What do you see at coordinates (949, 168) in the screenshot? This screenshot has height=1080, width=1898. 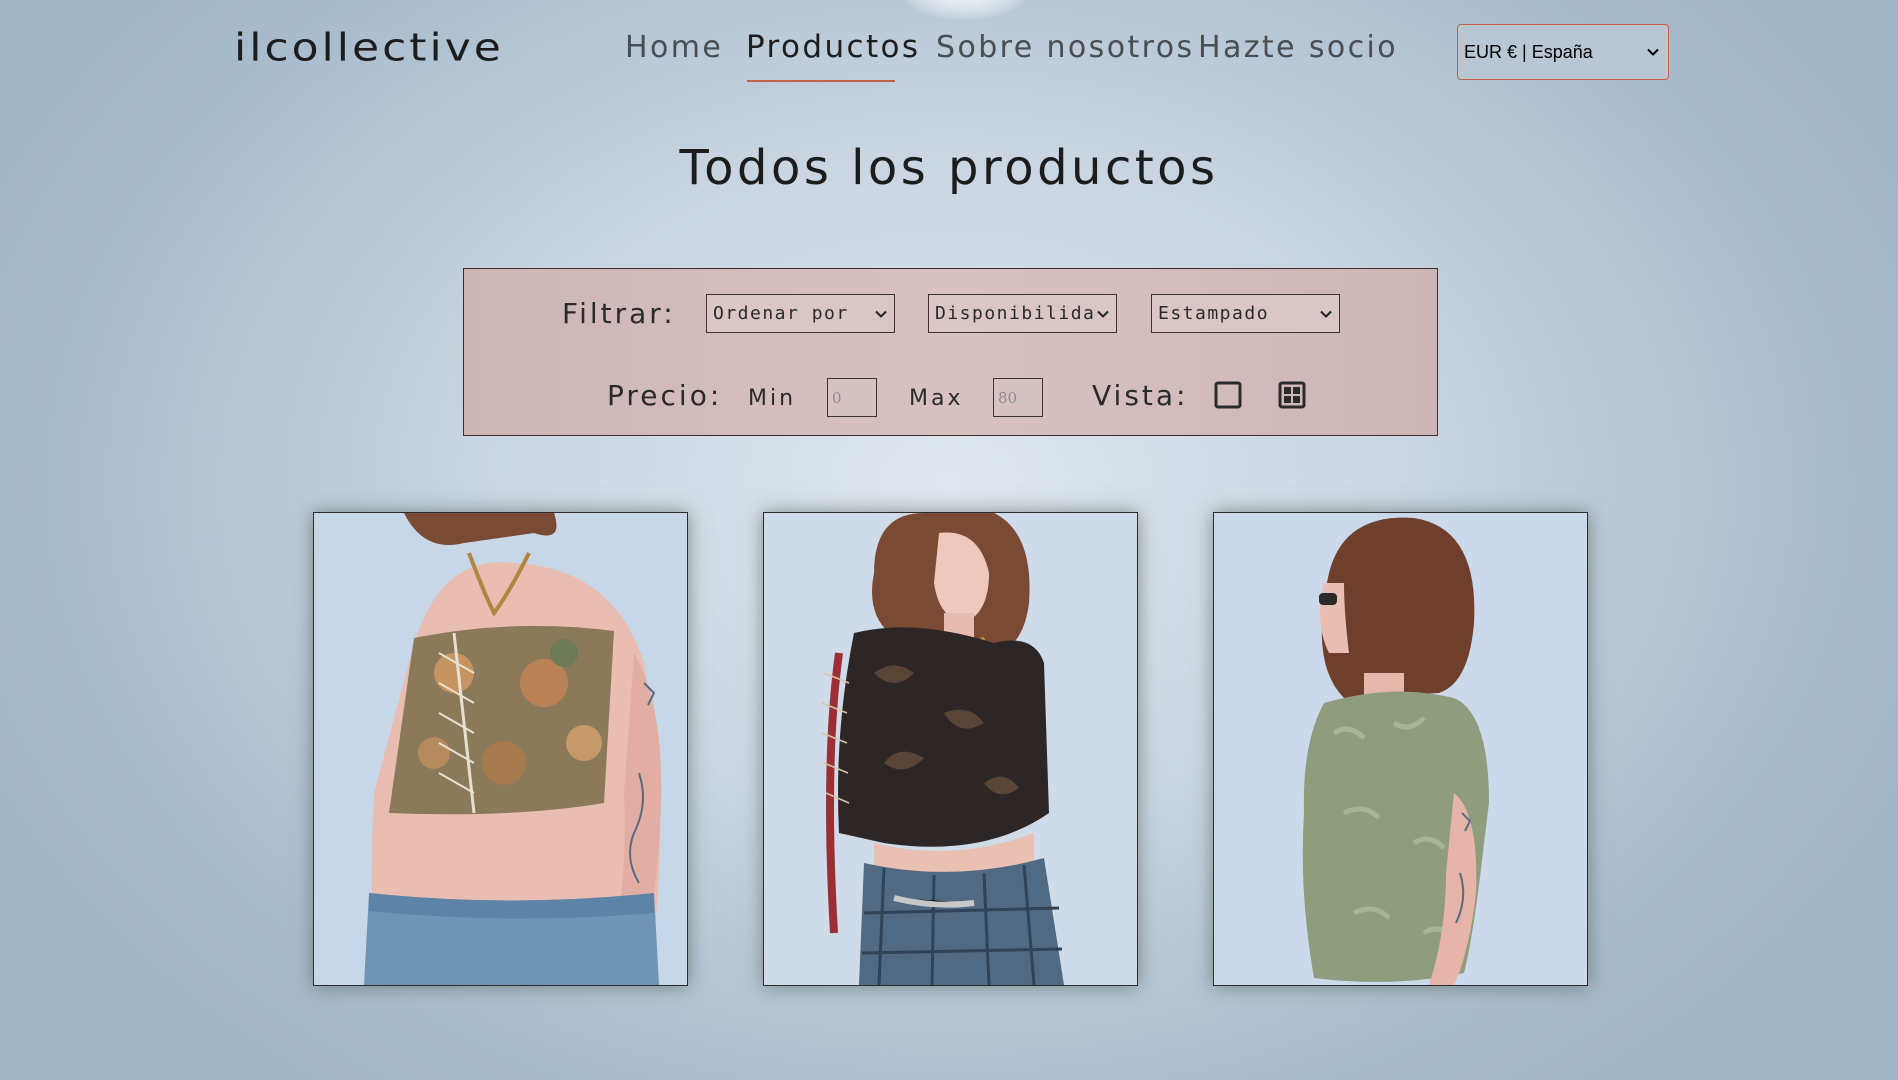 I see `page-title: Todos los productos` at bounding box center [949, 168].